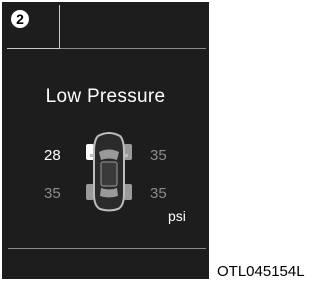  What do you see at coordinates (158, 155) in the screenshot?
I see `front-right-pressure: 35` at bounding box center [158, 155].